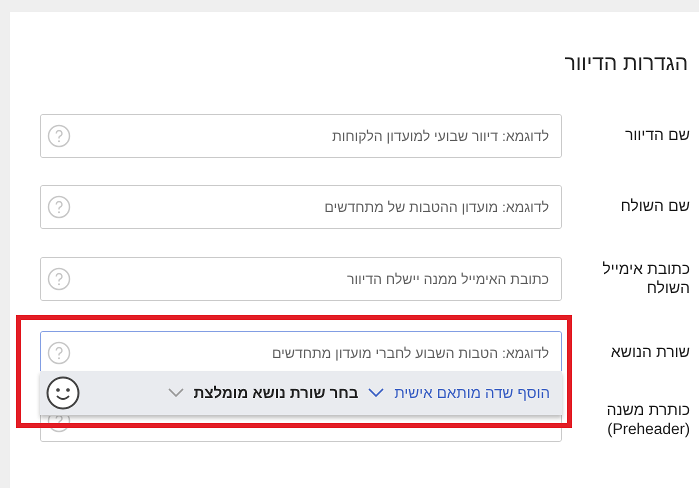 This screenshot has width=699, height=488. I want to click on field-label: כתובת אימייל השולח, so click(645, 279).